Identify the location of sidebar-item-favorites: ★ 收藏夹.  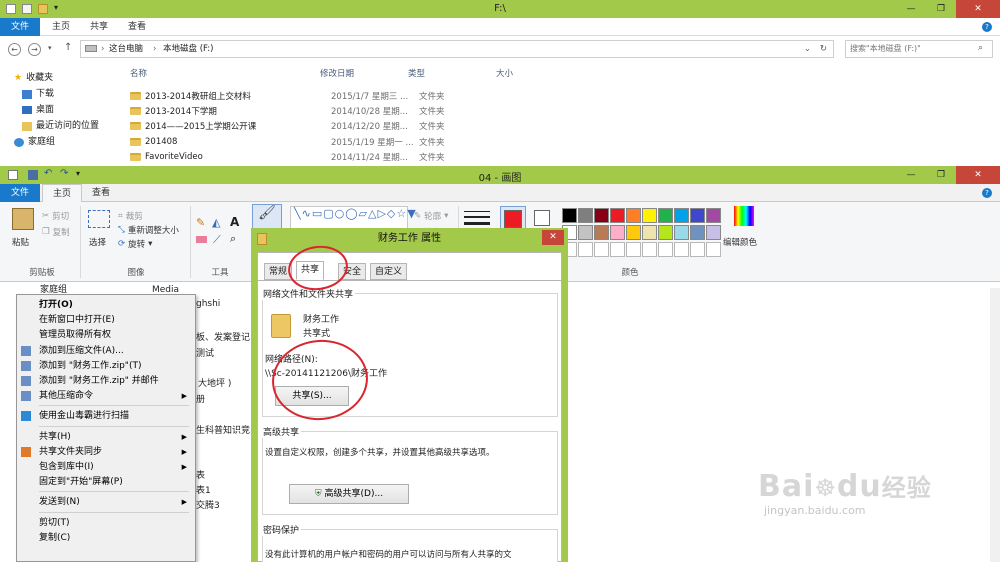
(69, 78).